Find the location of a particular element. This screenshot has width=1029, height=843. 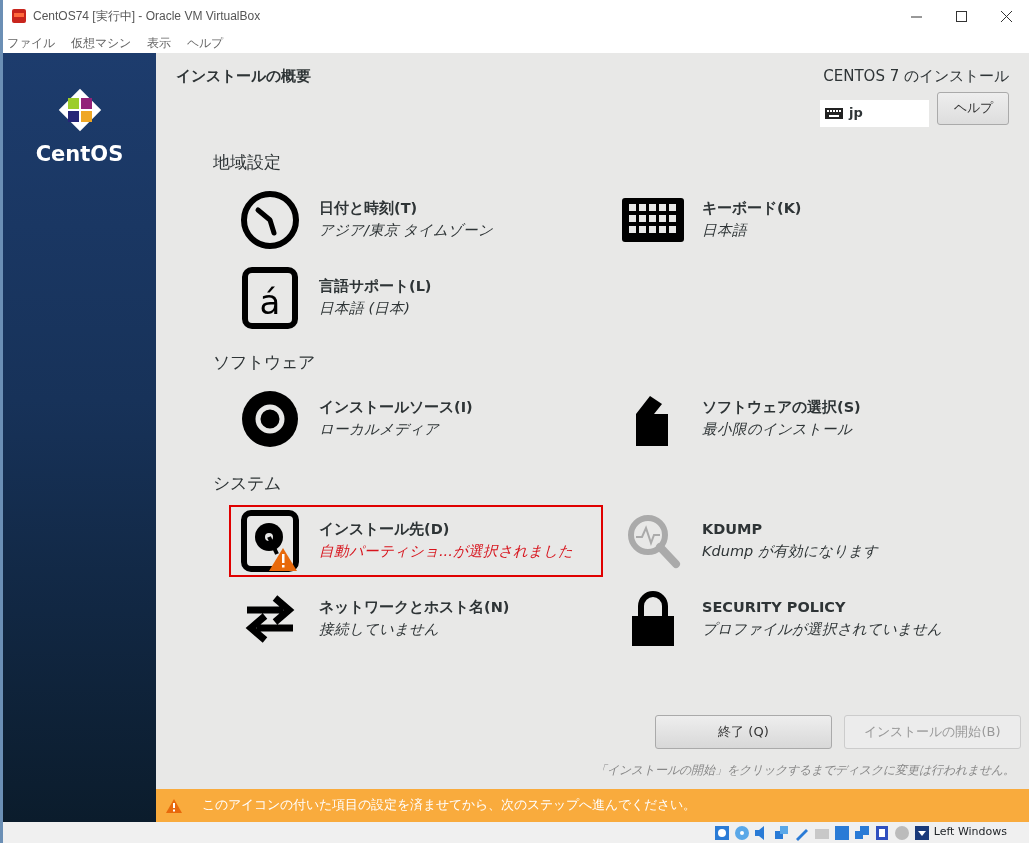

settings-spoke: ソフトウェアの選択(S) 最小限のインストール is located at coordinates (799, 419).